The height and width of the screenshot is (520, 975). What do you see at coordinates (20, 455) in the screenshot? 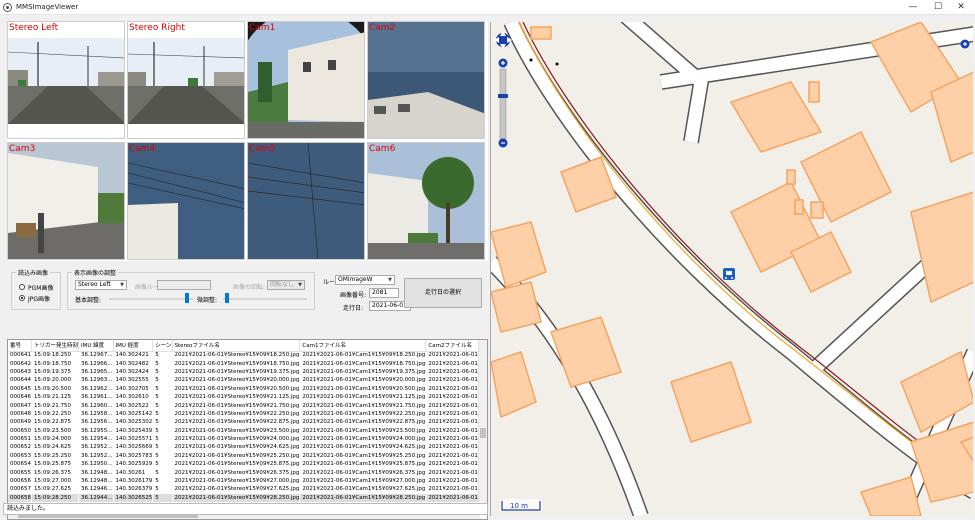
I see `table-cell: 000653` at bounding box center [20, 455].